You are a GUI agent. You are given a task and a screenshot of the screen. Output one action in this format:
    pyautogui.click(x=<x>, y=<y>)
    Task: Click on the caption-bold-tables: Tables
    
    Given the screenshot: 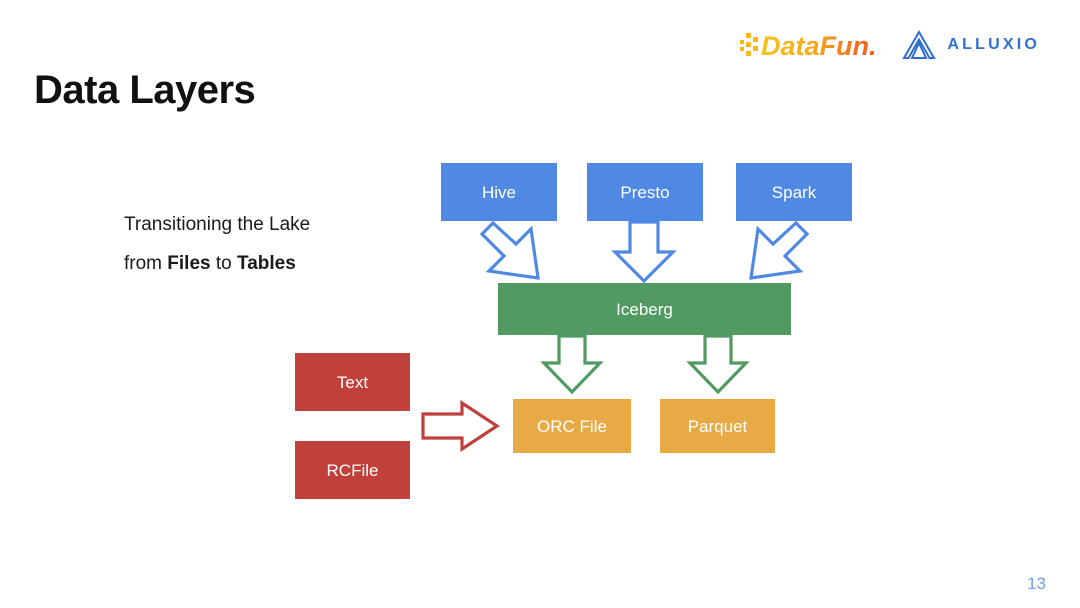 What is the action you would take?
    pyautogui.click(x=266, y=263)
    